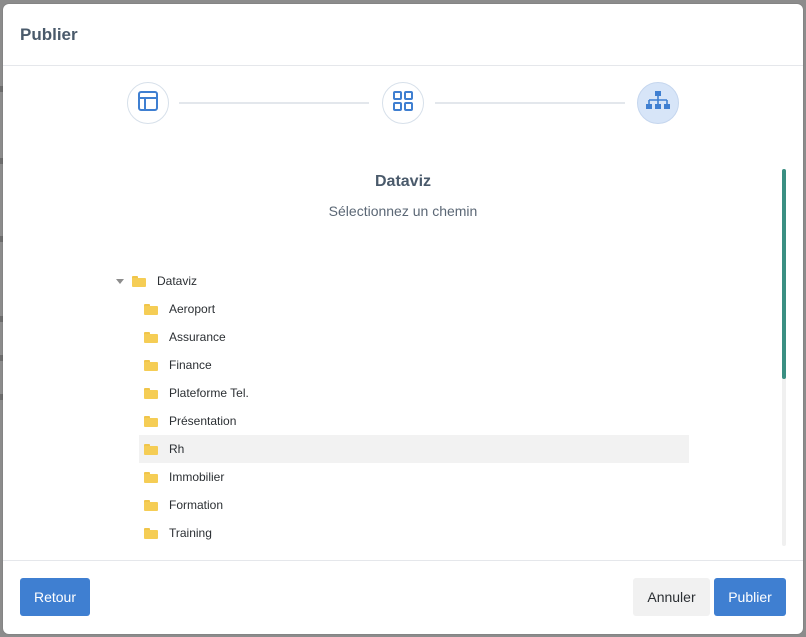 This screenshot has width=806, height=637. Describe the element at coordinates (414, 533) in the screenshot. I see `tree-item-training: Training` at that location.